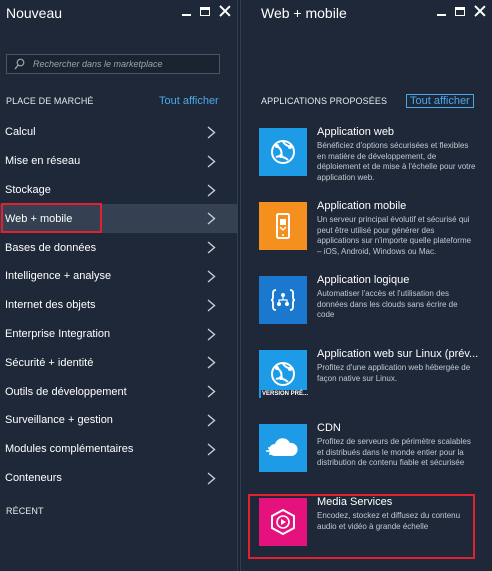  I want to click on marketplace-search, so click(113, 64).